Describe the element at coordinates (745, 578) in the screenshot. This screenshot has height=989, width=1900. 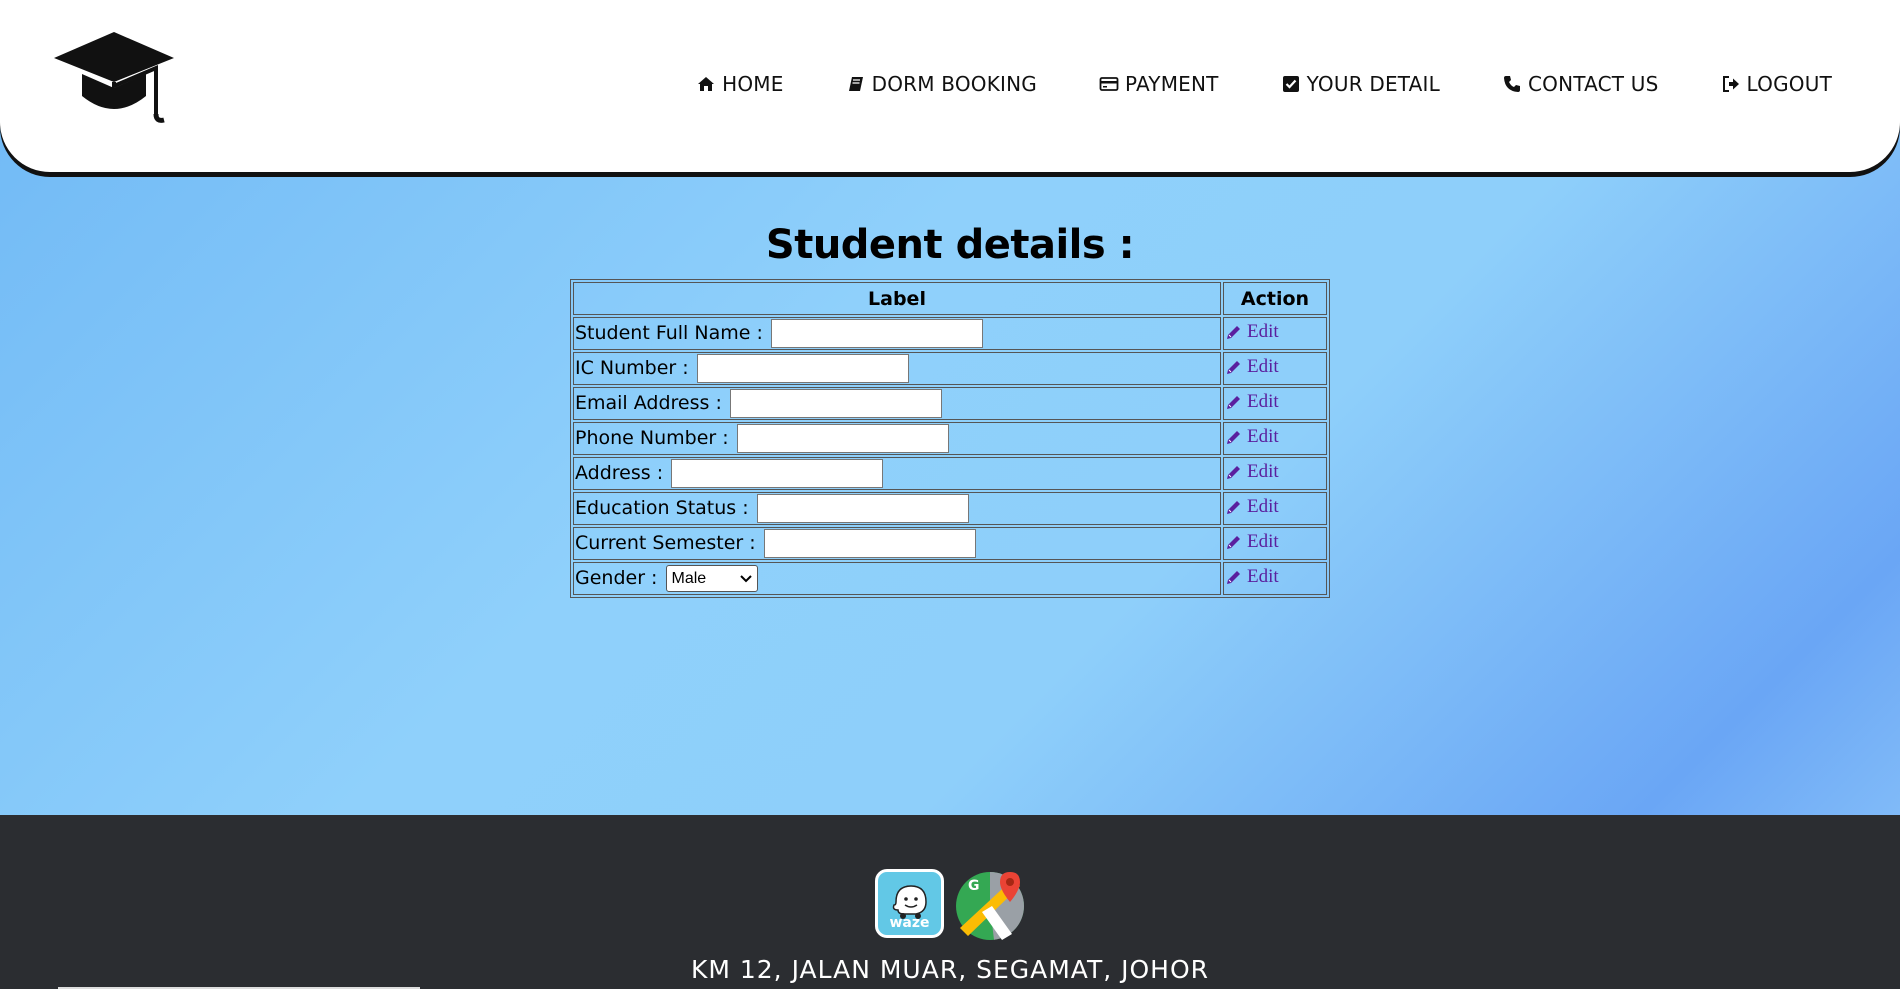
I see `chevron-down-icon` at that location.